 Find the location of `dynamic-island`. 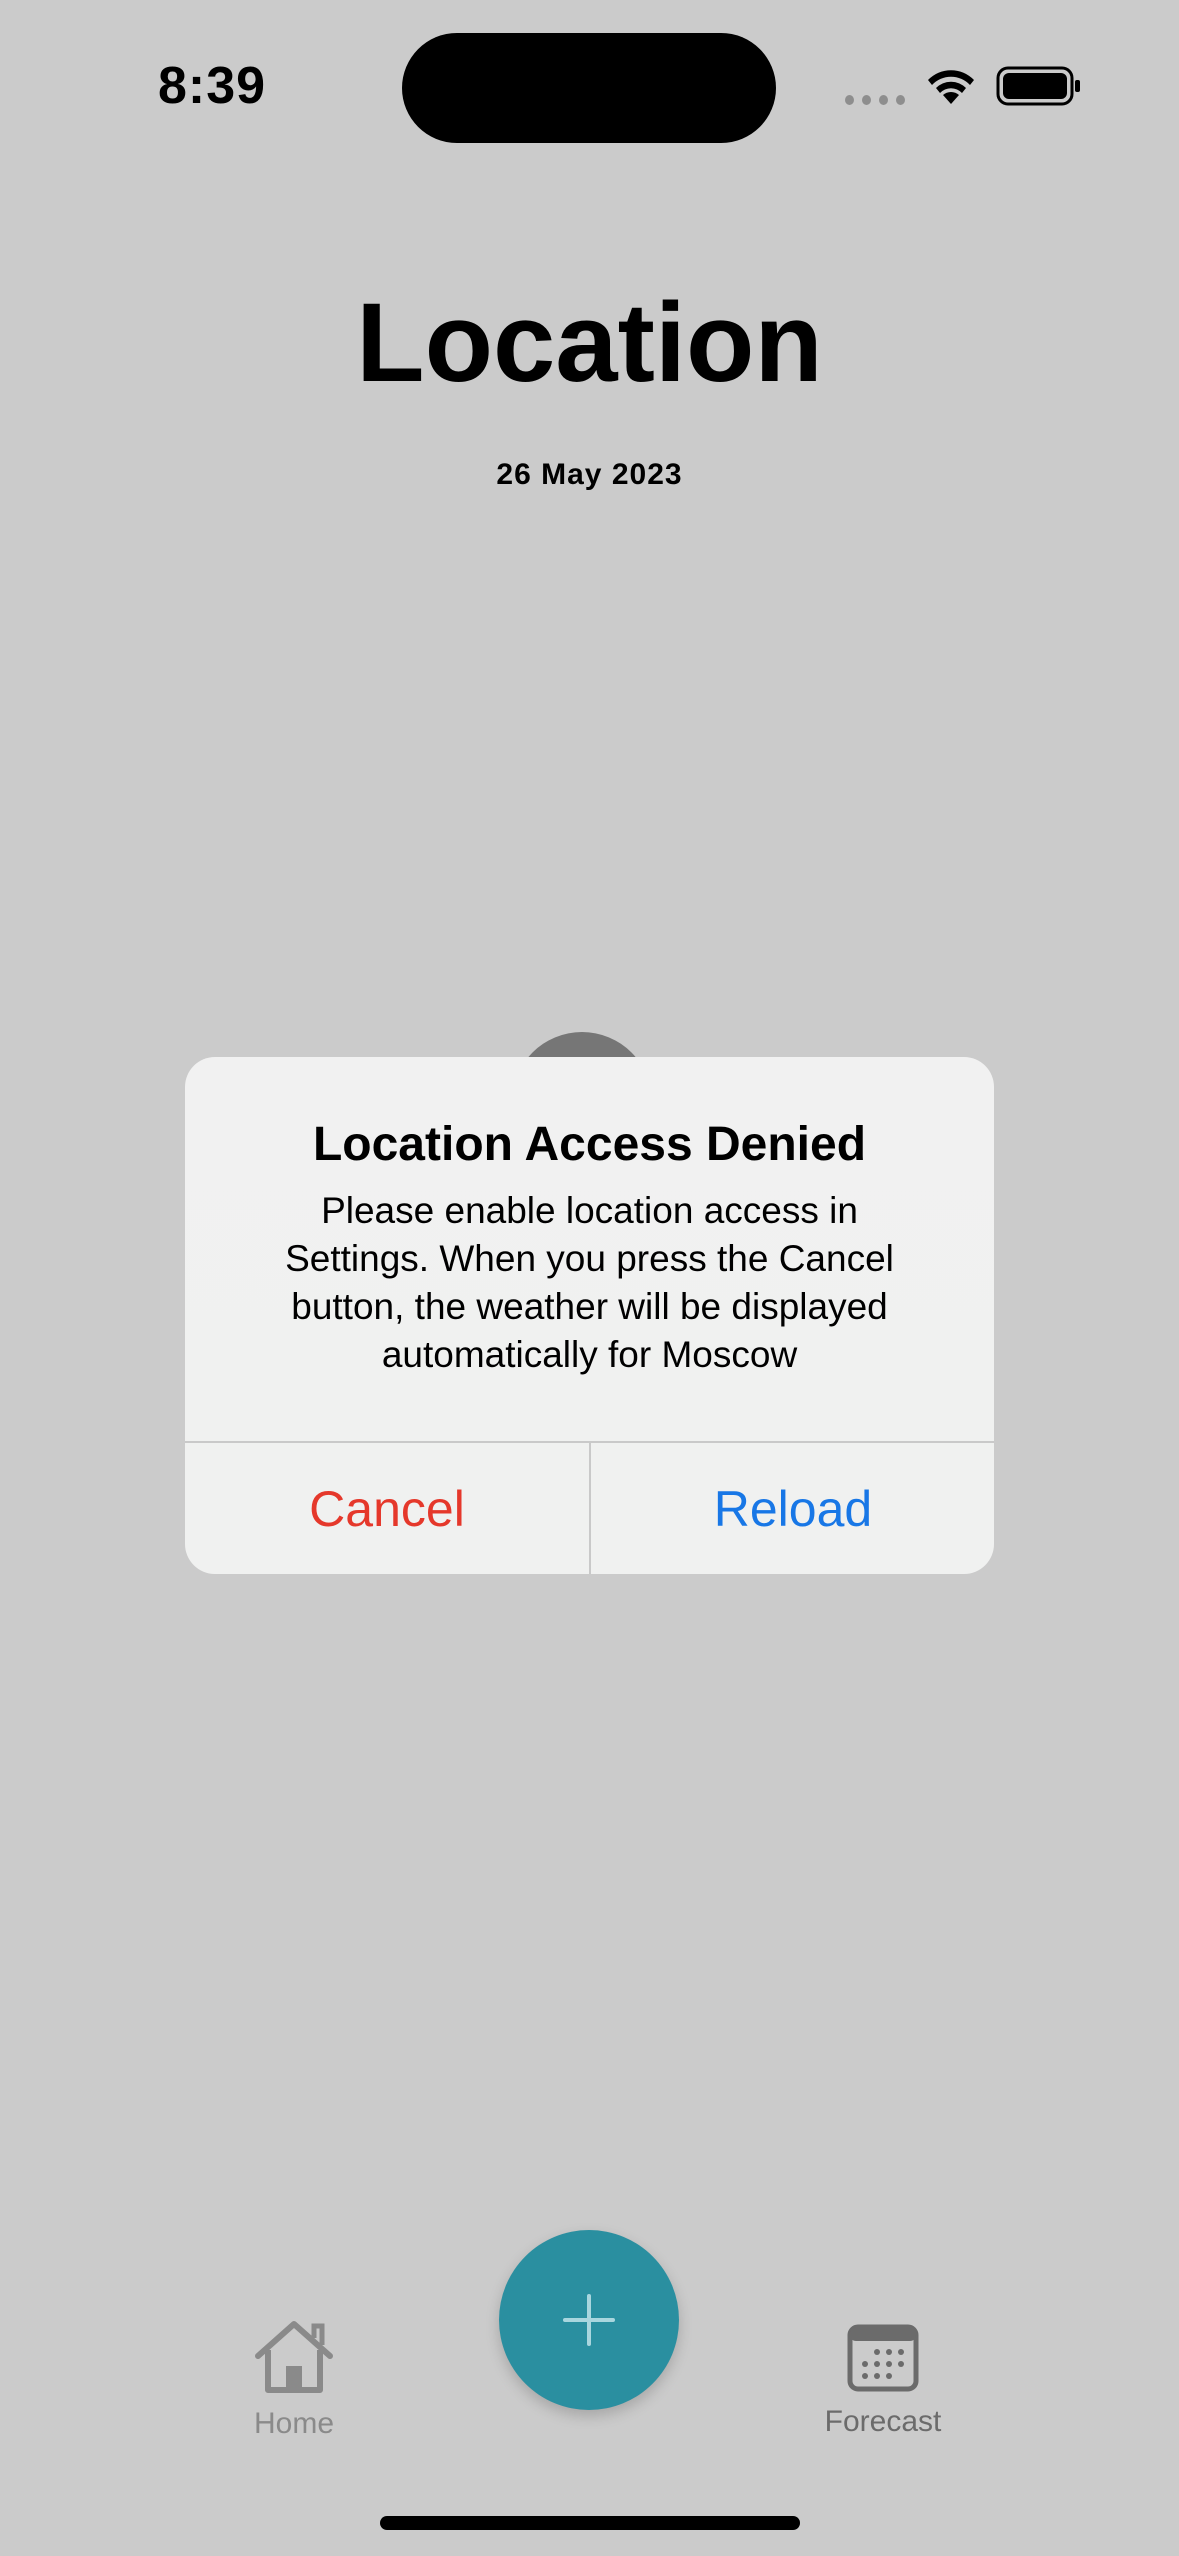

dynamic-island is located at coordinates (589, 88).